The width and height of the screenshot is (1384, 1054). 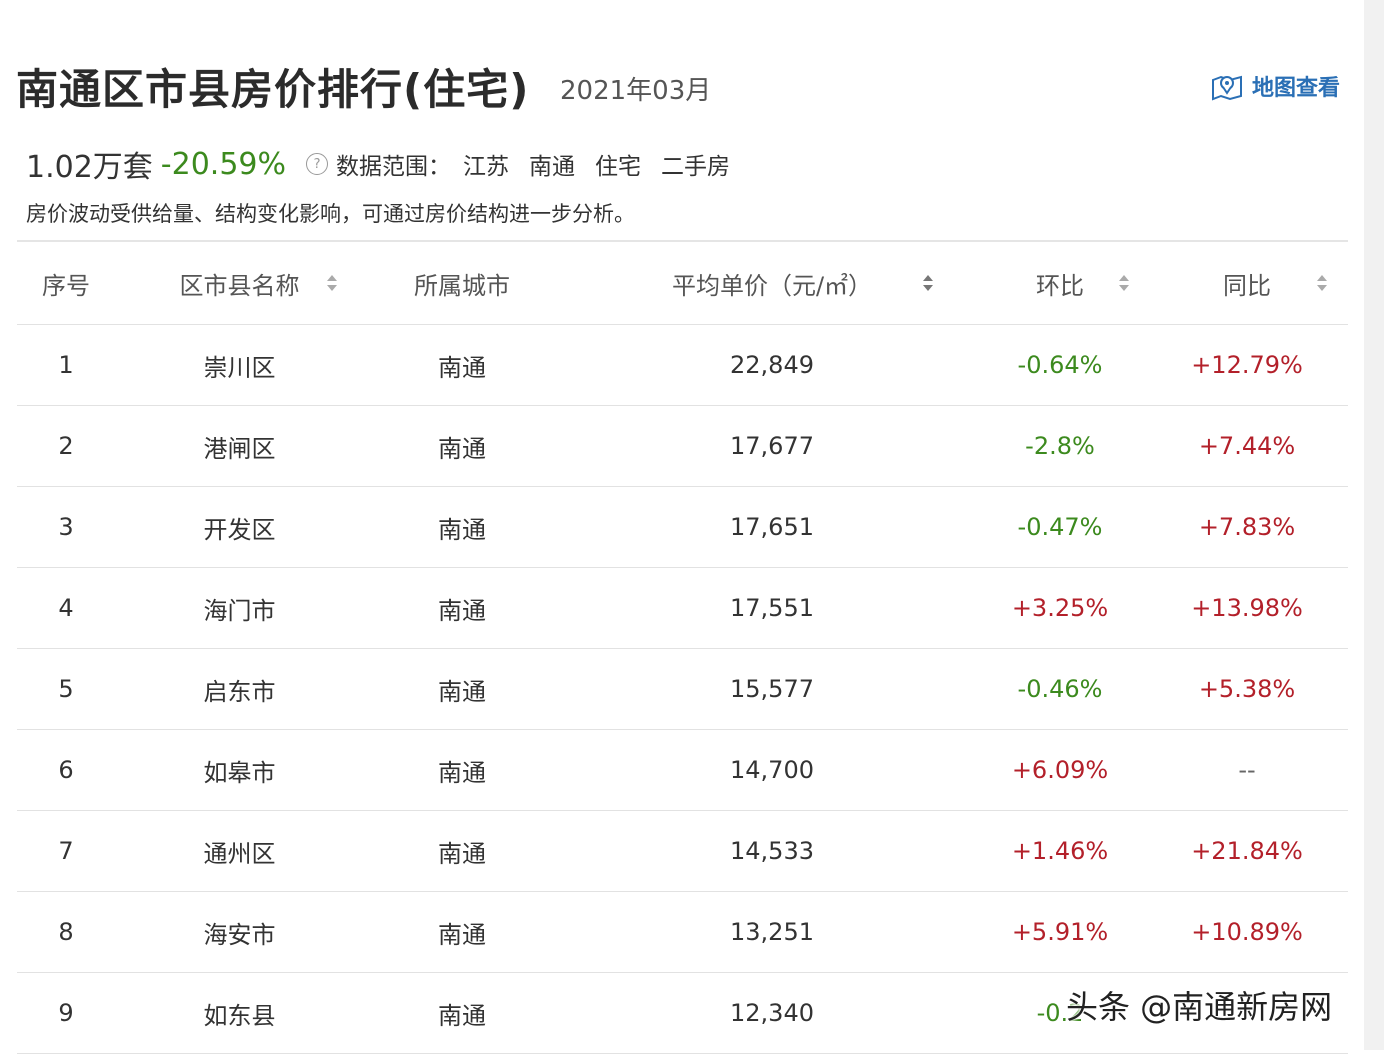 I want to click on cell-district: 如东县, so click(x=239, y=1015).